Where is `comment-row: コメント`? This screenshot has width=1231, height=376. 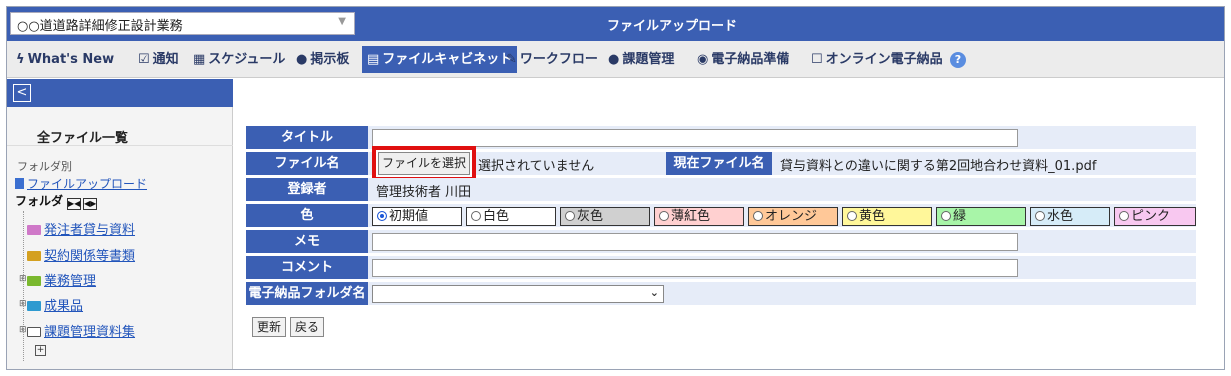
comment-row: コメント is located at coordinates (721, 267).